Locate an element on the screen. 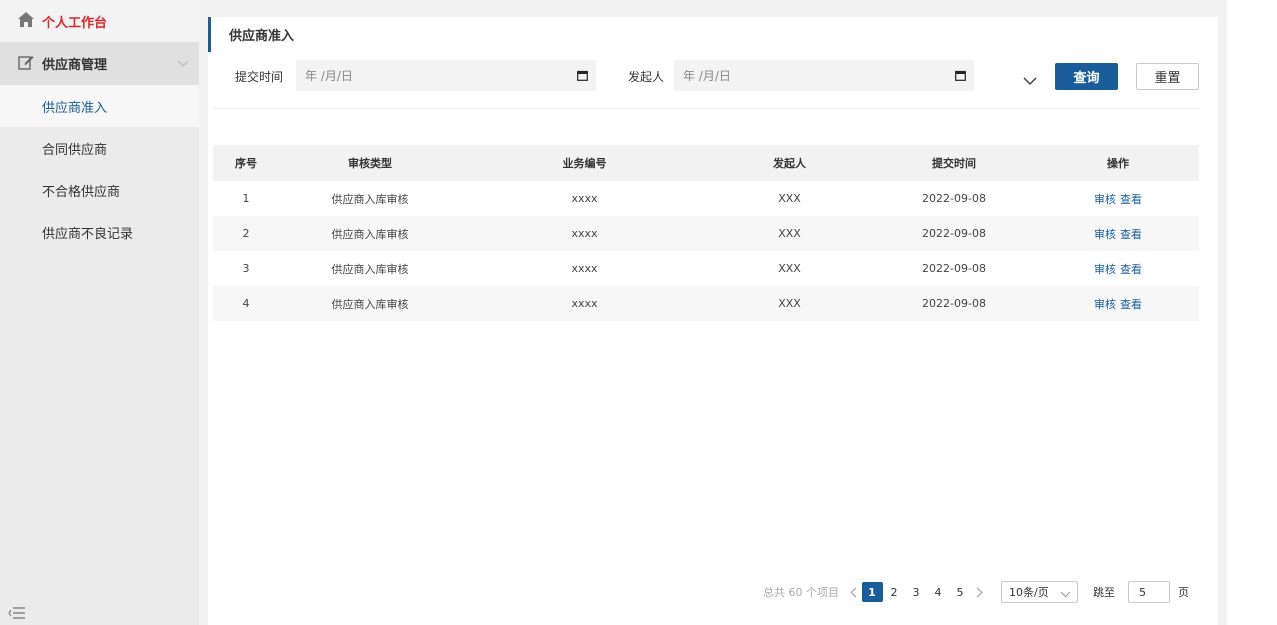  header-submit-time: 提交时间 is located at coordinates (954, 163).